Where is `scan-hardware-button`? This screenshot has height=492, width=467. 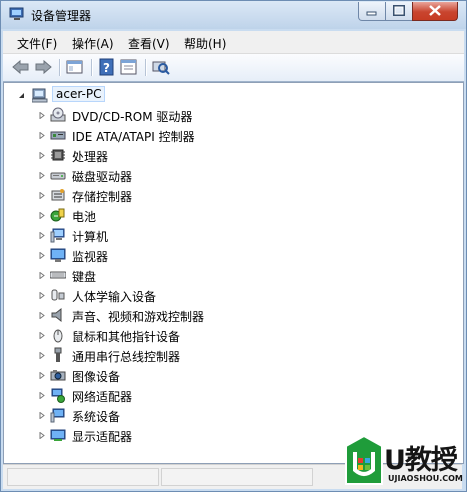
scan-hardware-button is located at coordinates (161, 67).